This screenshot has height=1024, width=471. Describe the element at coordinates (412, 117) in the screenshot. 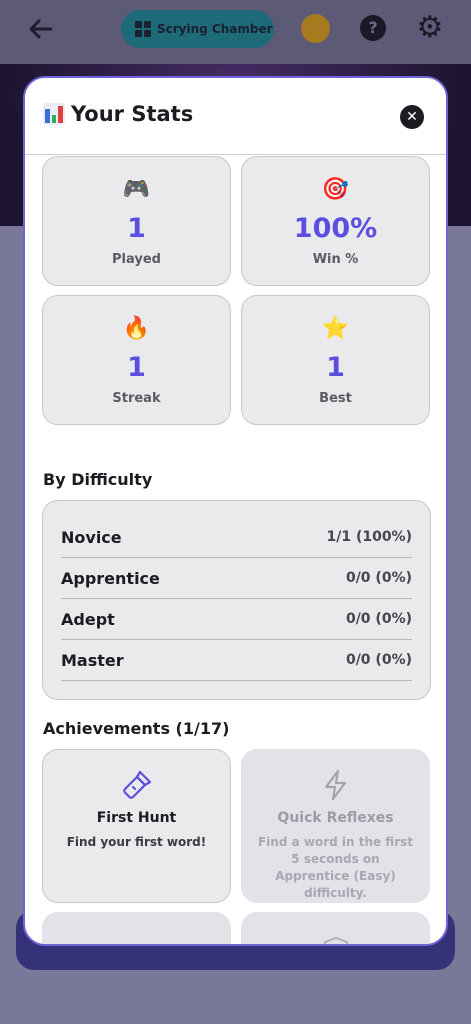

I see `close-icon: ✕` at that location.